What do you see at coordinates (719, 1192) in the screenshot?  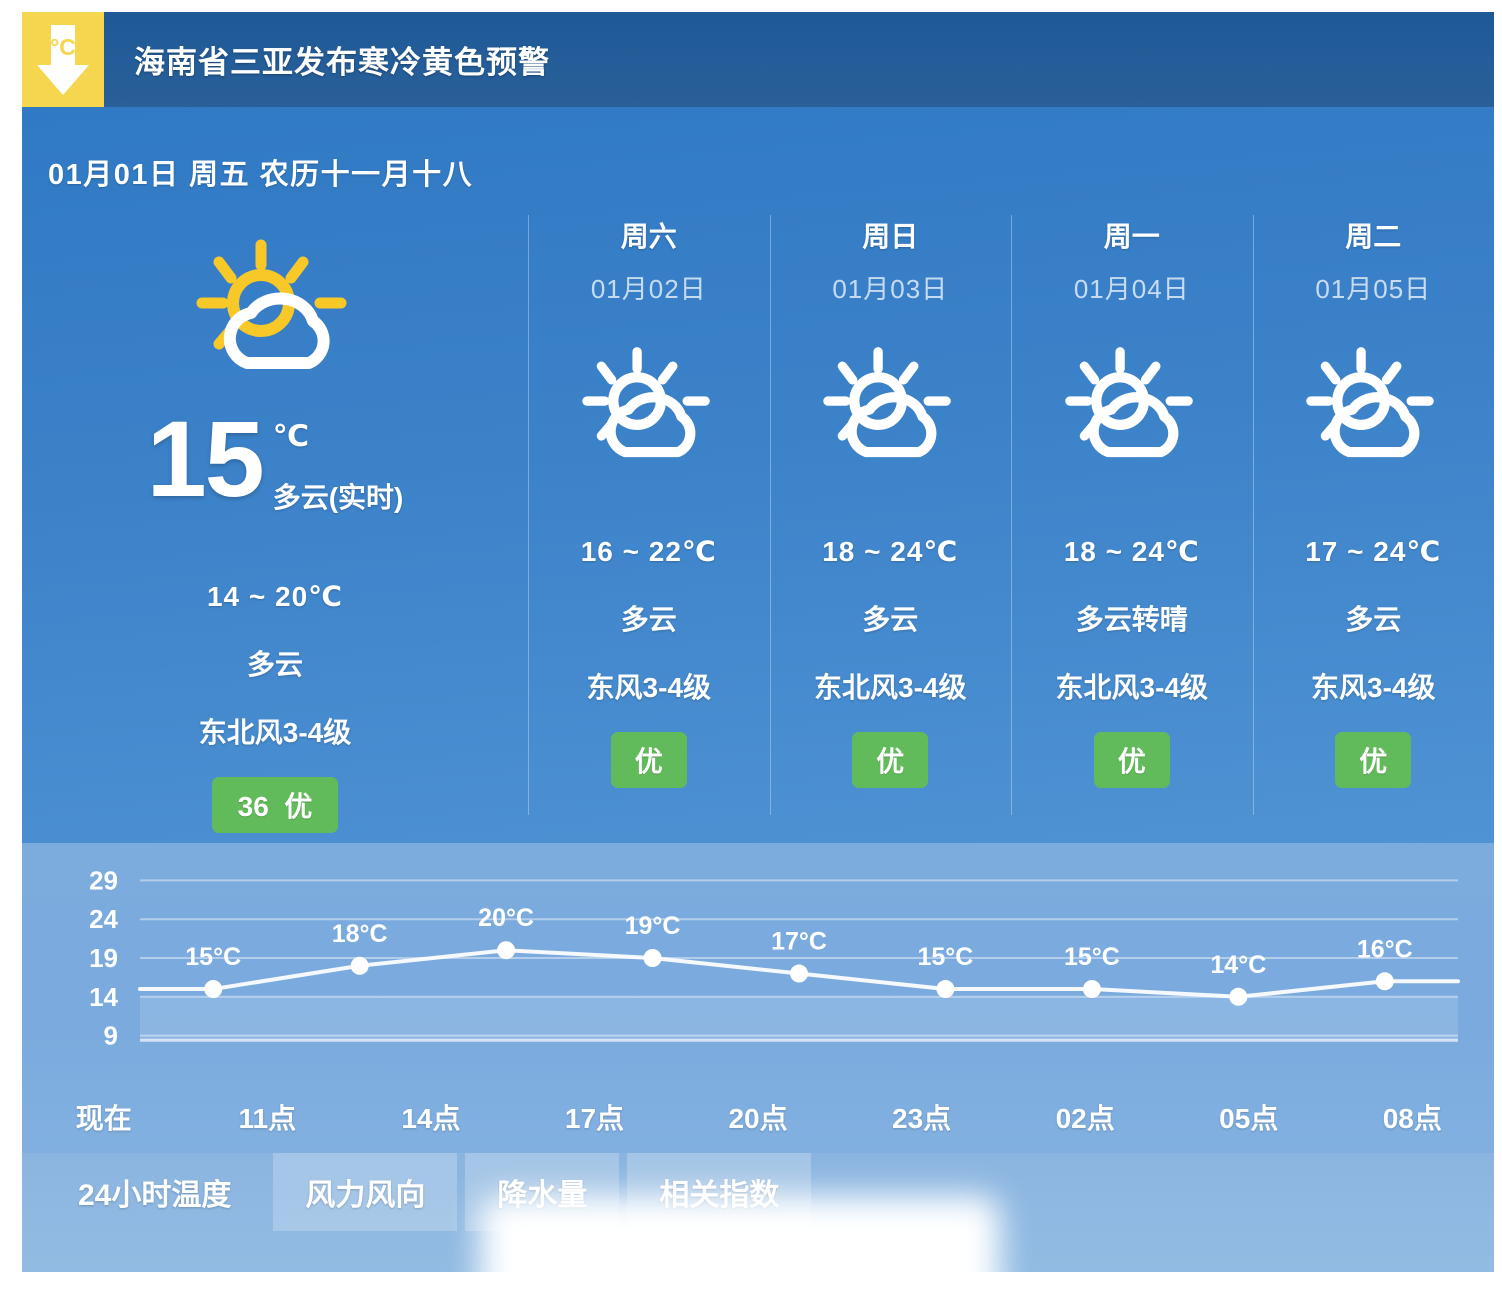 I see `tab-indices: 相关指数` at bounding box center [719, 1192].